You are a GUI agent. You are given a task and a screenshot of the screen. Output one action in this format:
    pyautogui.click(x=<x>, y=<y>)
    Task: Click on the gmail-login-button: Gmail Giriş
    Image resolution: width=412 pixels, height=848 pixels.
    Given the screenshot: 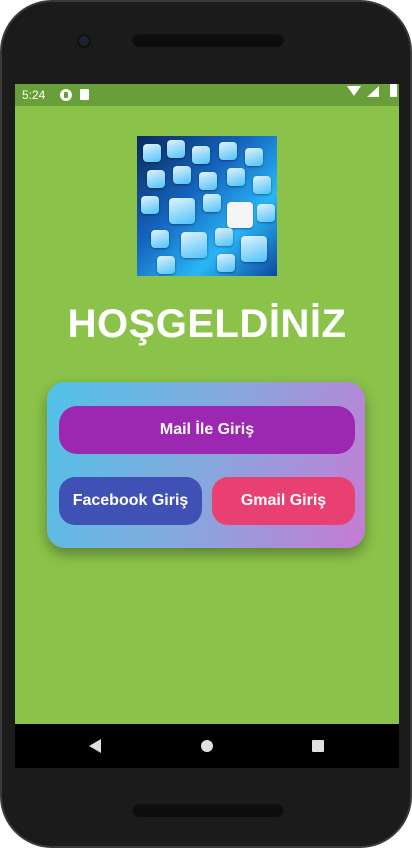 What is the action you would take?
    pyautogui.click(x=283, y=501)
    